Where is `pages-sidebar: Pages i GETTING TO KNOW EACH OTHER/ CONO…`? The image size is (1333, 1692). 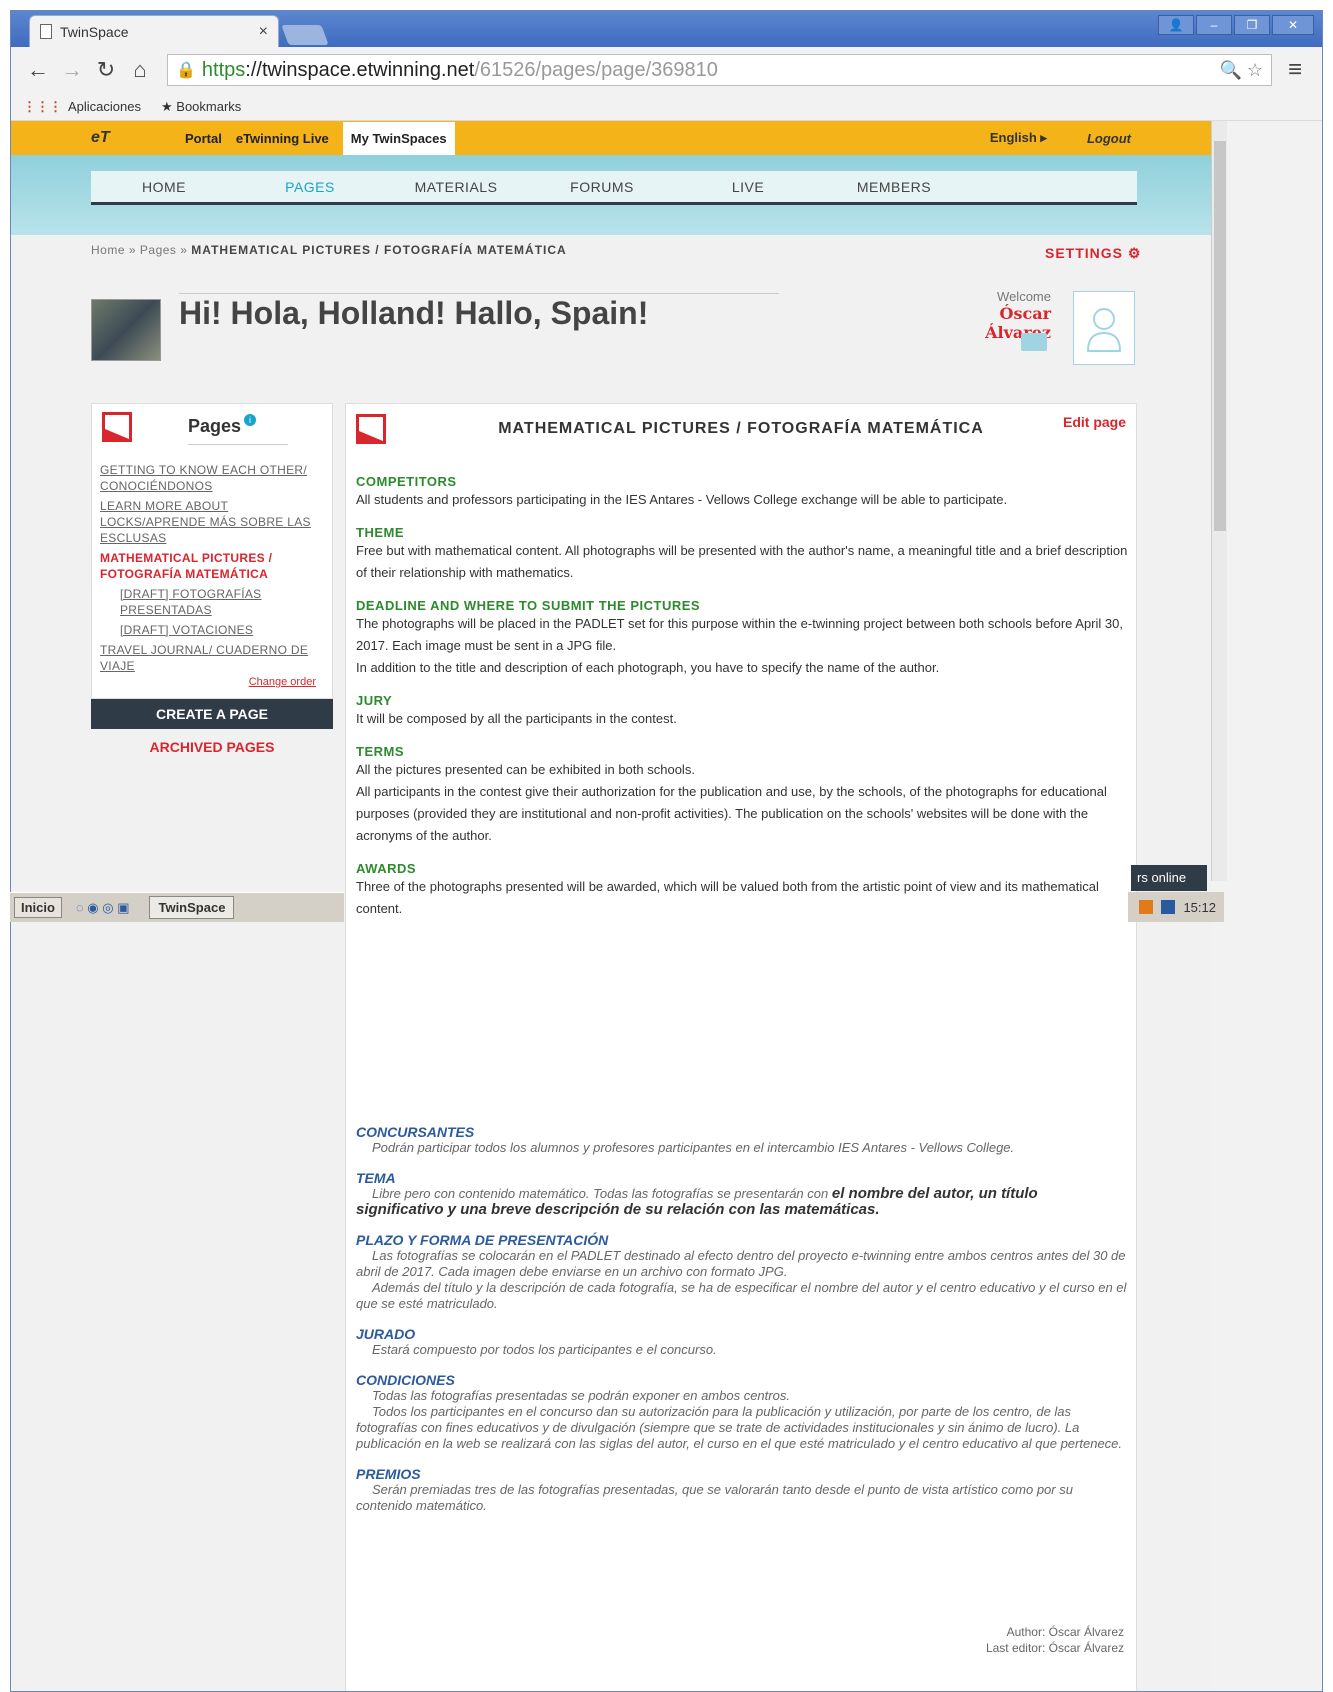 pages-sidebar: Pages i GETTING TO KNOW EACH OTHER/ CONO… is located at coordinates (212, 551).